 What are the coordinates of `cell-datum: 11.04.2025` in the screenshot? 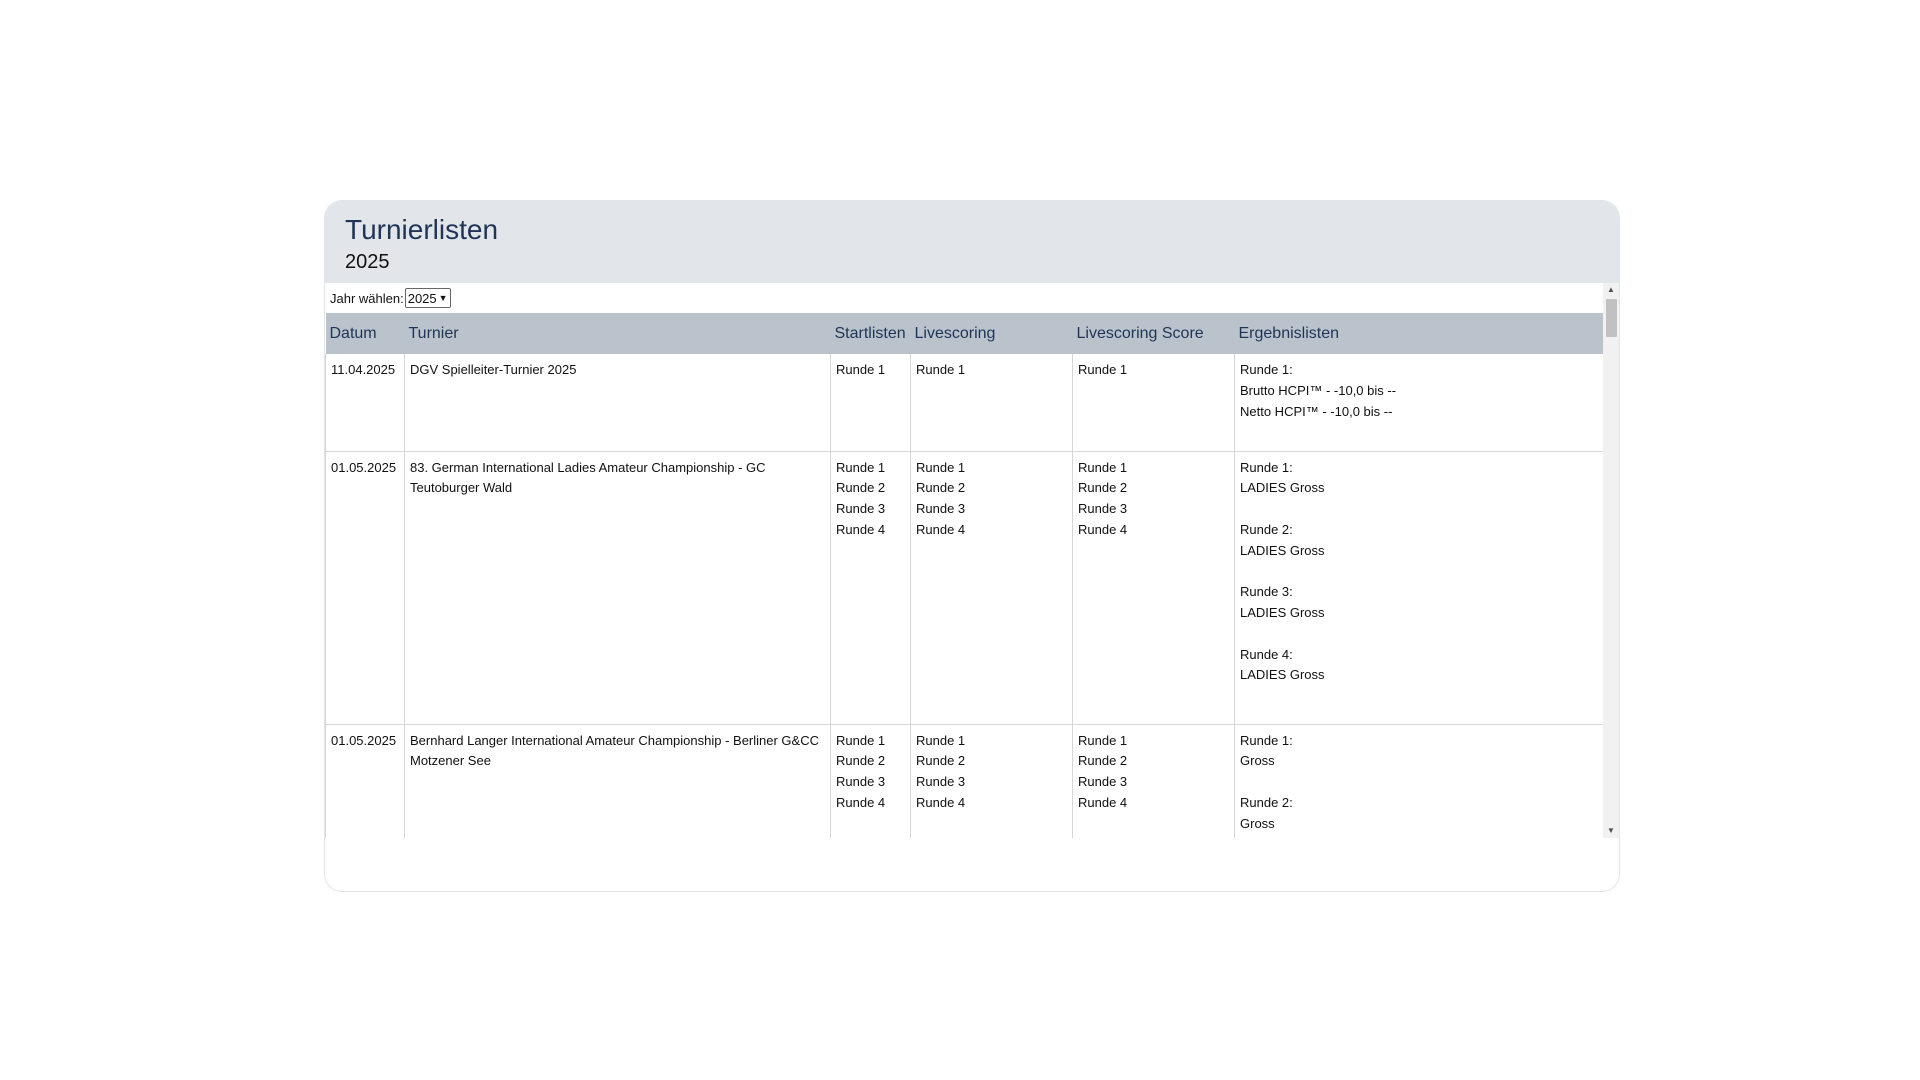 It's located at (365, 403).